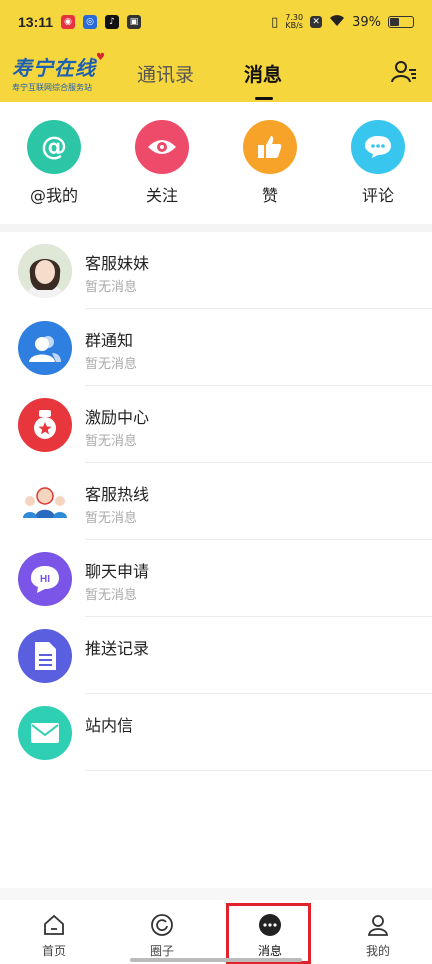 This screenshot has height=964, width=432. Describe the element at coordinates (216, 347) in the screenshot. I see `list-item-group-notice: 群通知 暂无消息` at that location.